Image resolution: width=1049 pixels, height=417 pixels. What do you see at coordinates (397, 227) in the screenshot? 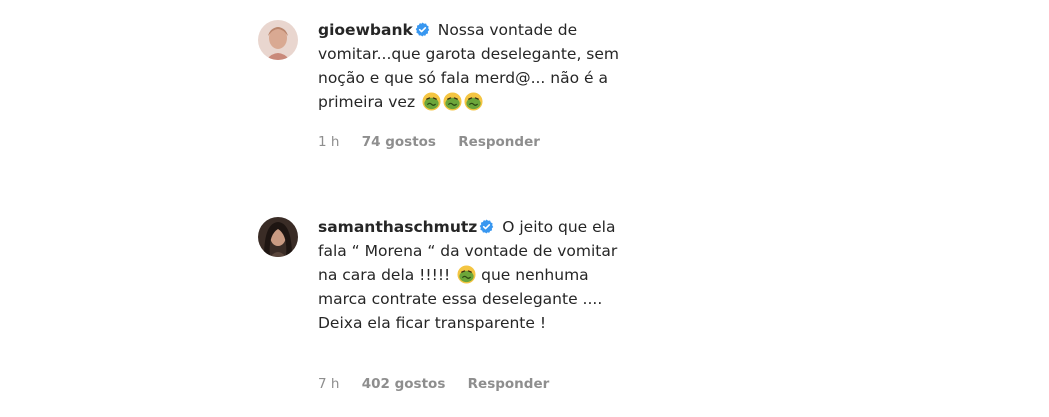
I see `comment-username: samanthaschmutz` at bounding box center [397, 227].